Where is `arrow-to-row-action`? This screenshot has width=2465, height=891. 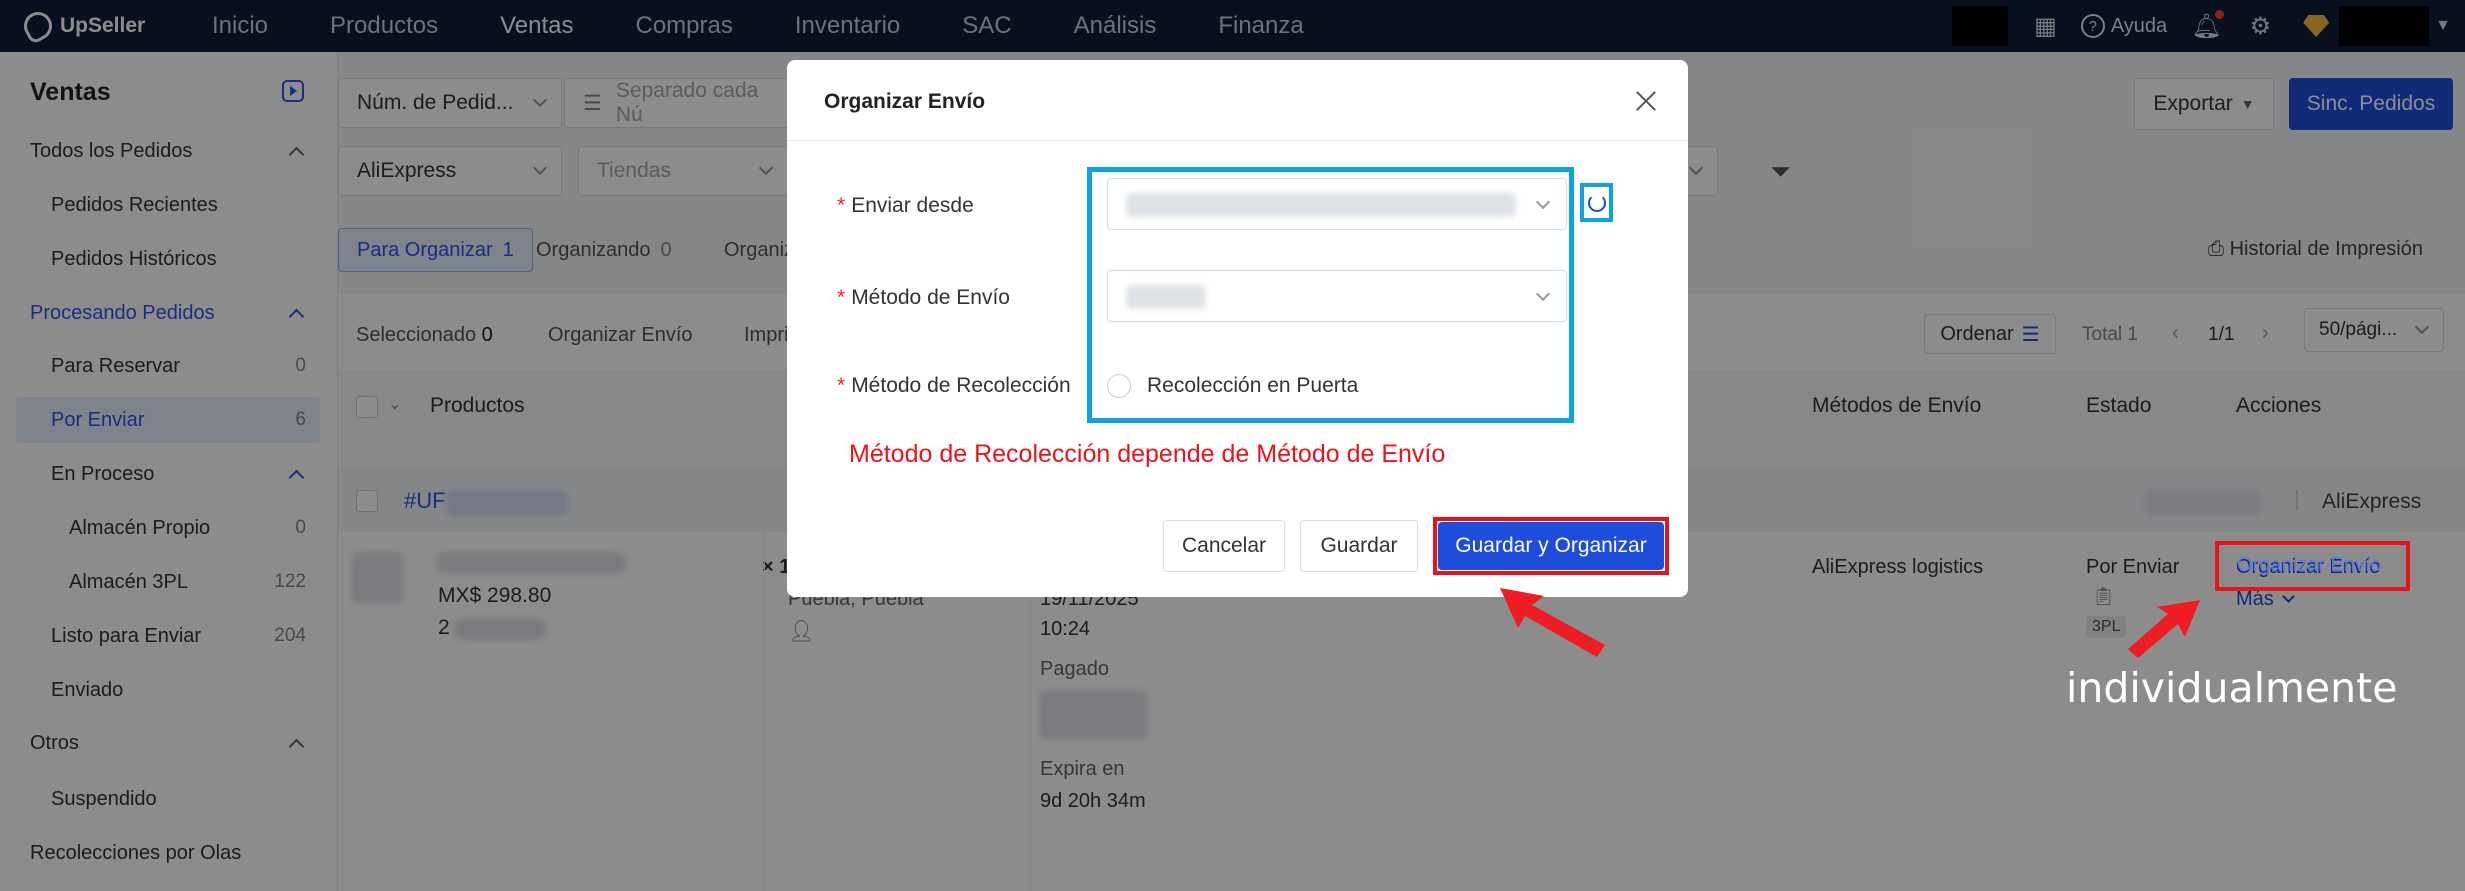 arrow-to-row-action is located at coordinates (2164, 629).